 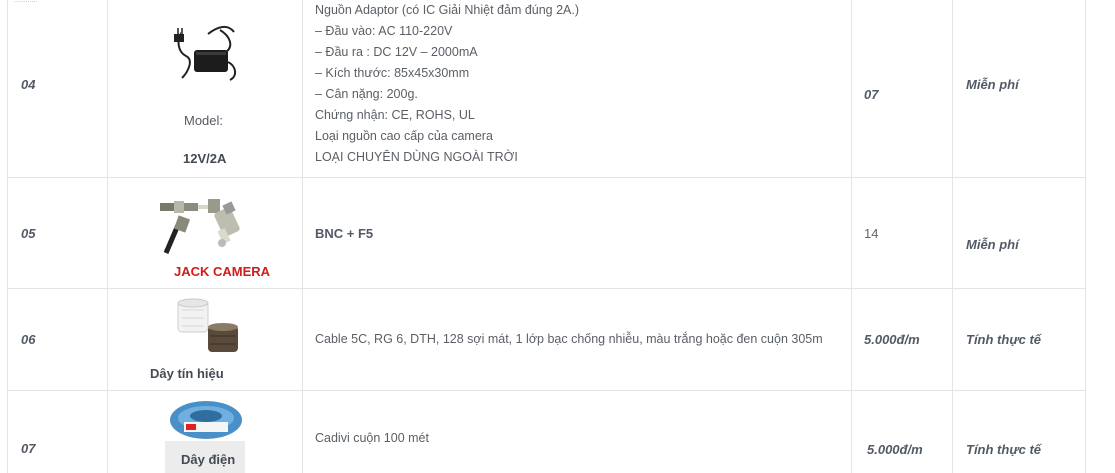 I want to click on description-line: – Cân nặng: 200g., so click(x=366, y=94).